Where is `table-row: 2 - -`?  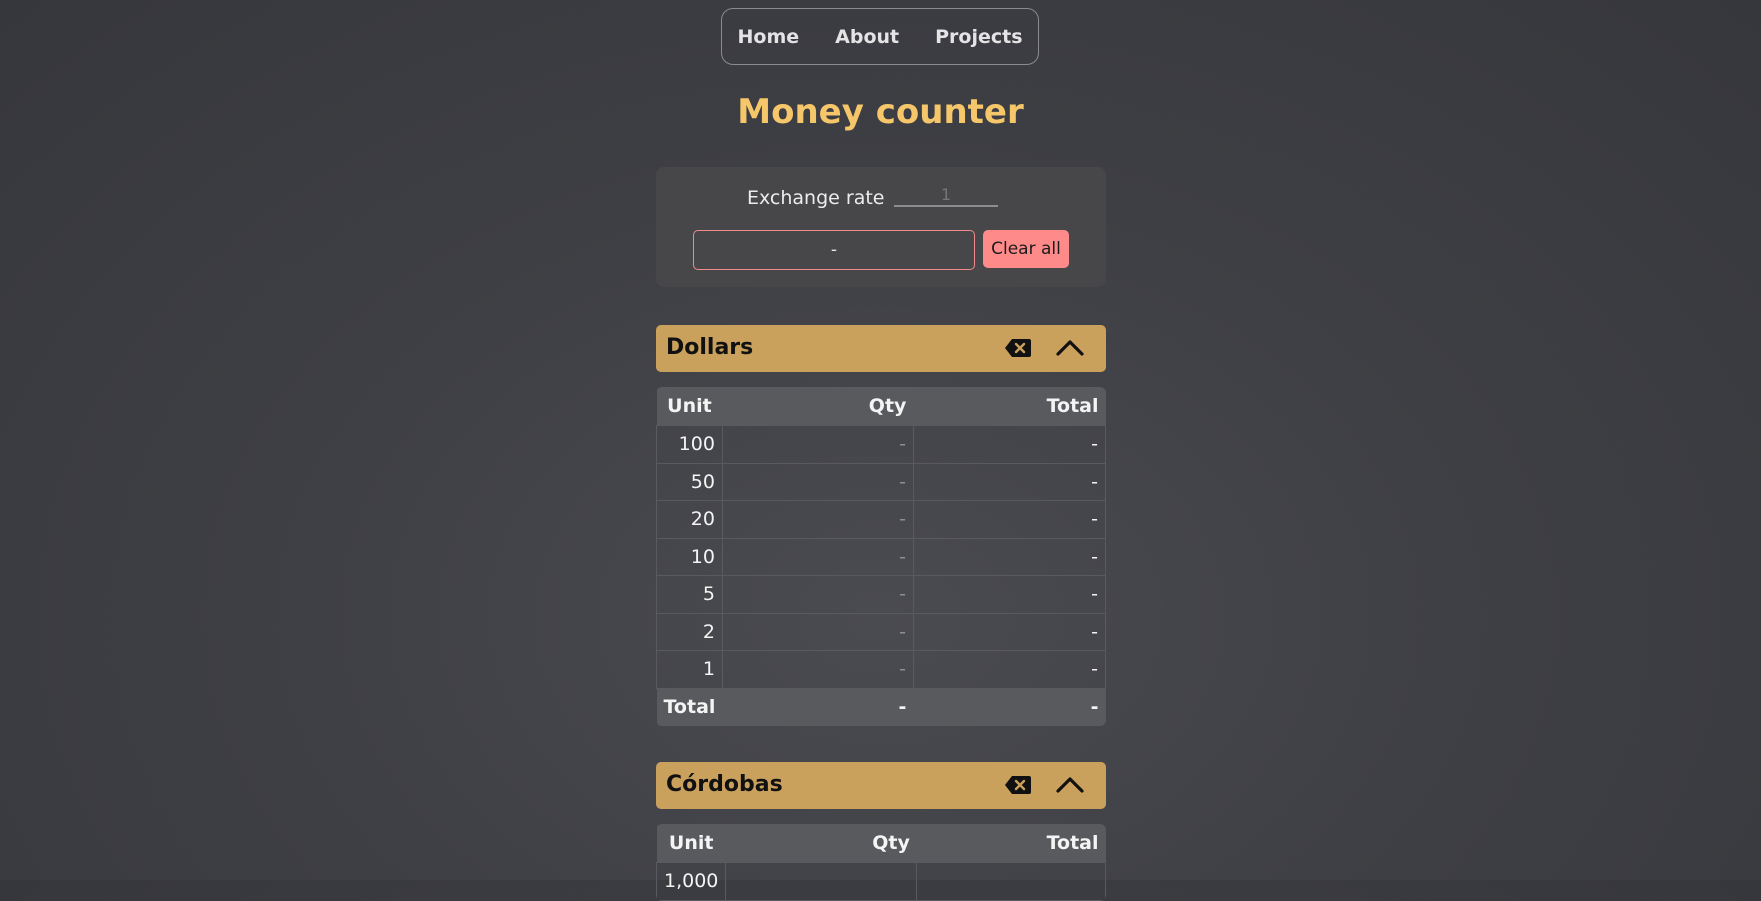
table-row: 2 - - is located at coordinates (881, 631).